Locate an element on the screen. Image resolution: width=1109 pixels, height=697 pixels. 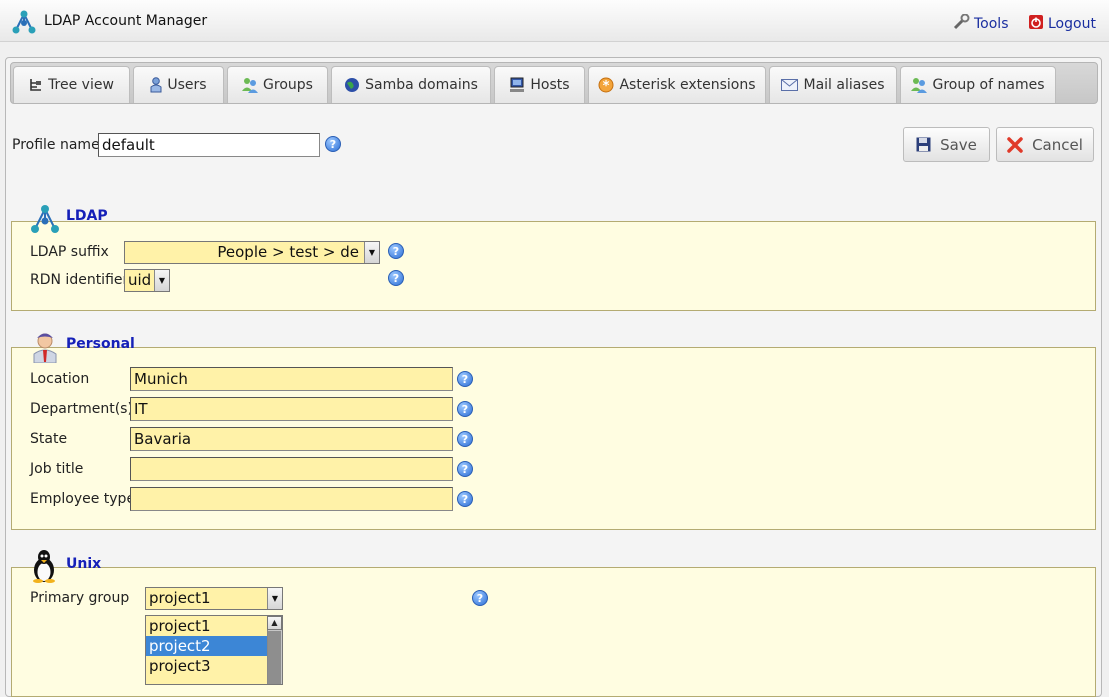
primary-group-label: Primary group is located at coordinates (80, 598).